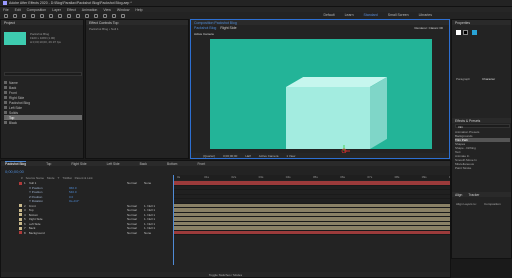 Image resolution: width=512 pixels, height=278 pixels. What do you see at coordinates (465, 32) in the screenshot?
I see `stroke-color-swatch` at bounding box center [465, 32].